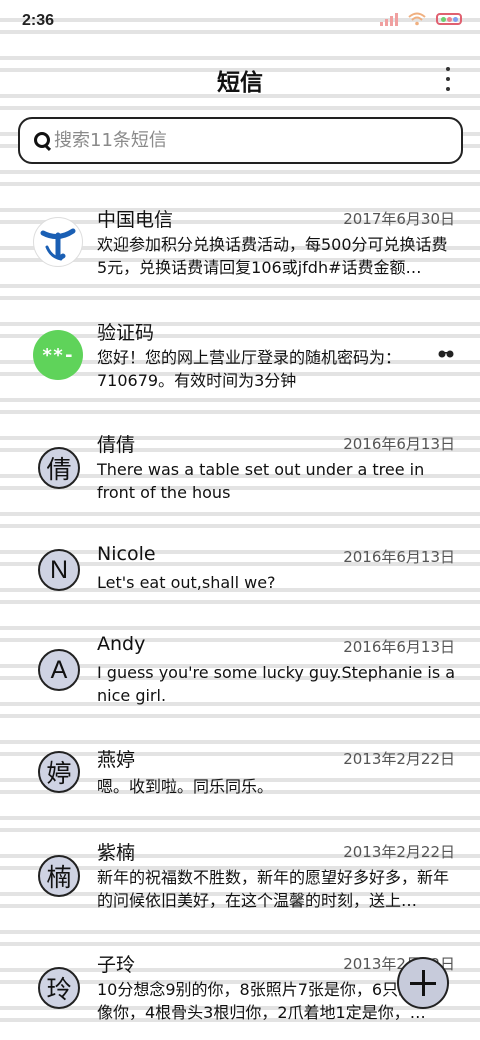 This screenshot has height=1040, width=480. Describe the element at coordinates (59, 876) in the screenshot. I see `avatar: 楠` at that location.